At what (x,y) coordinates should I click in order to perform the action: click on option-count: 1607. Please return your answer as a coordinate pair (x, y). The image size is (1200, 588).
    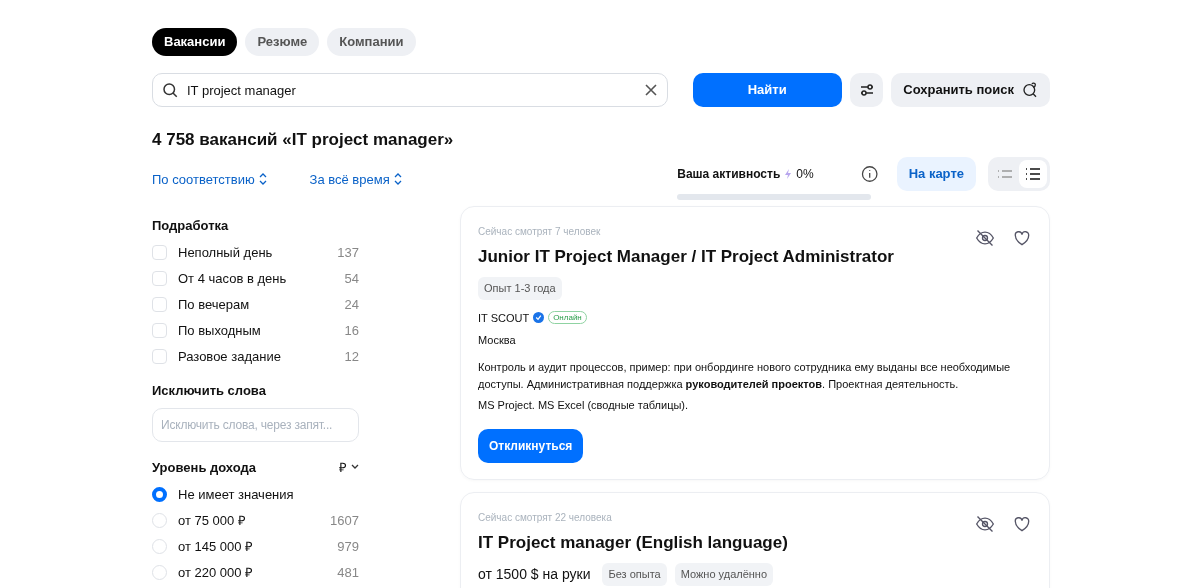
    Looking at the image, I should click on (344, 520).